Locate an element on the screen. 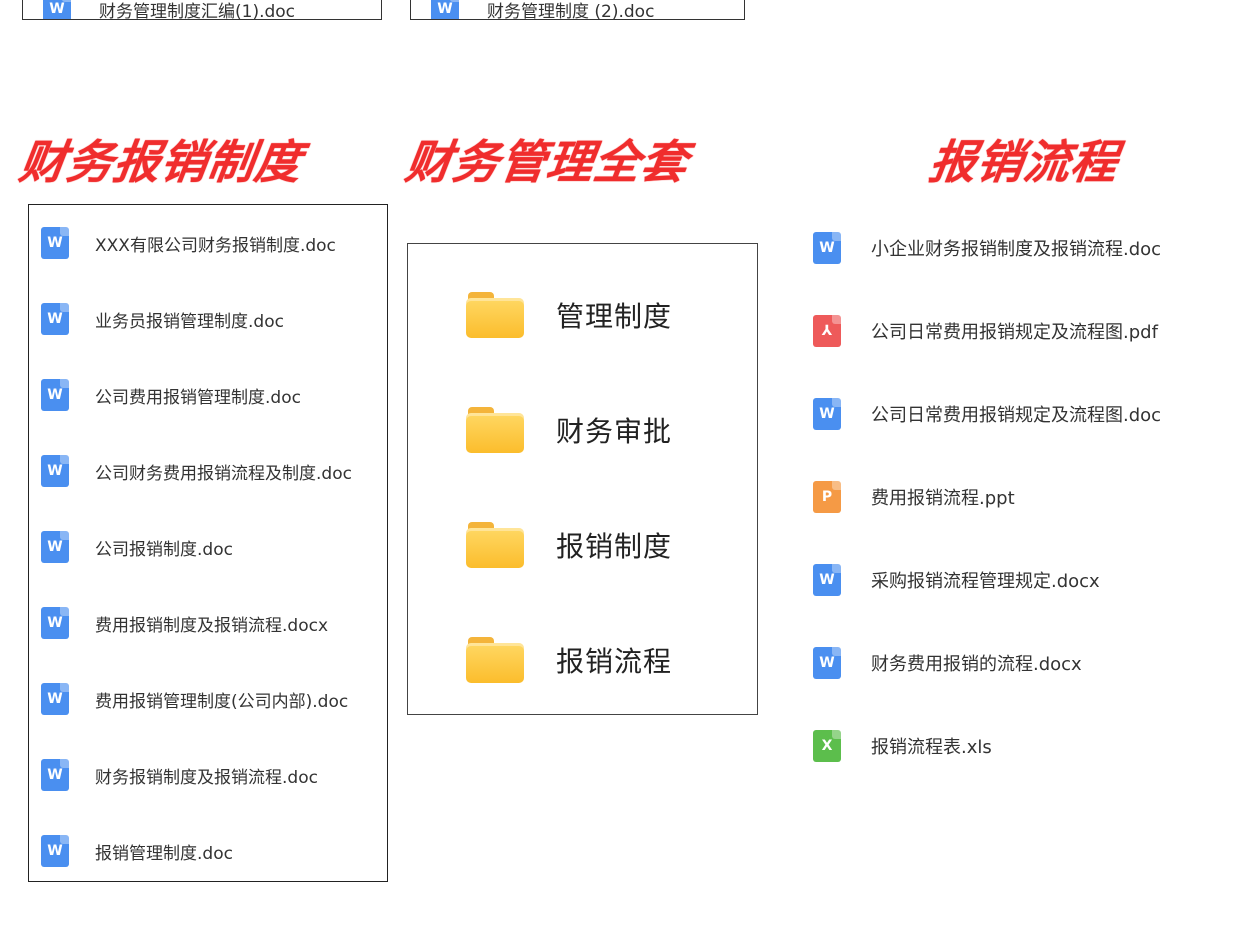 This screenshot has width=1240, height=926. file-item: W 财务费用报销的流程.docx is located at coordinates (947, 663).